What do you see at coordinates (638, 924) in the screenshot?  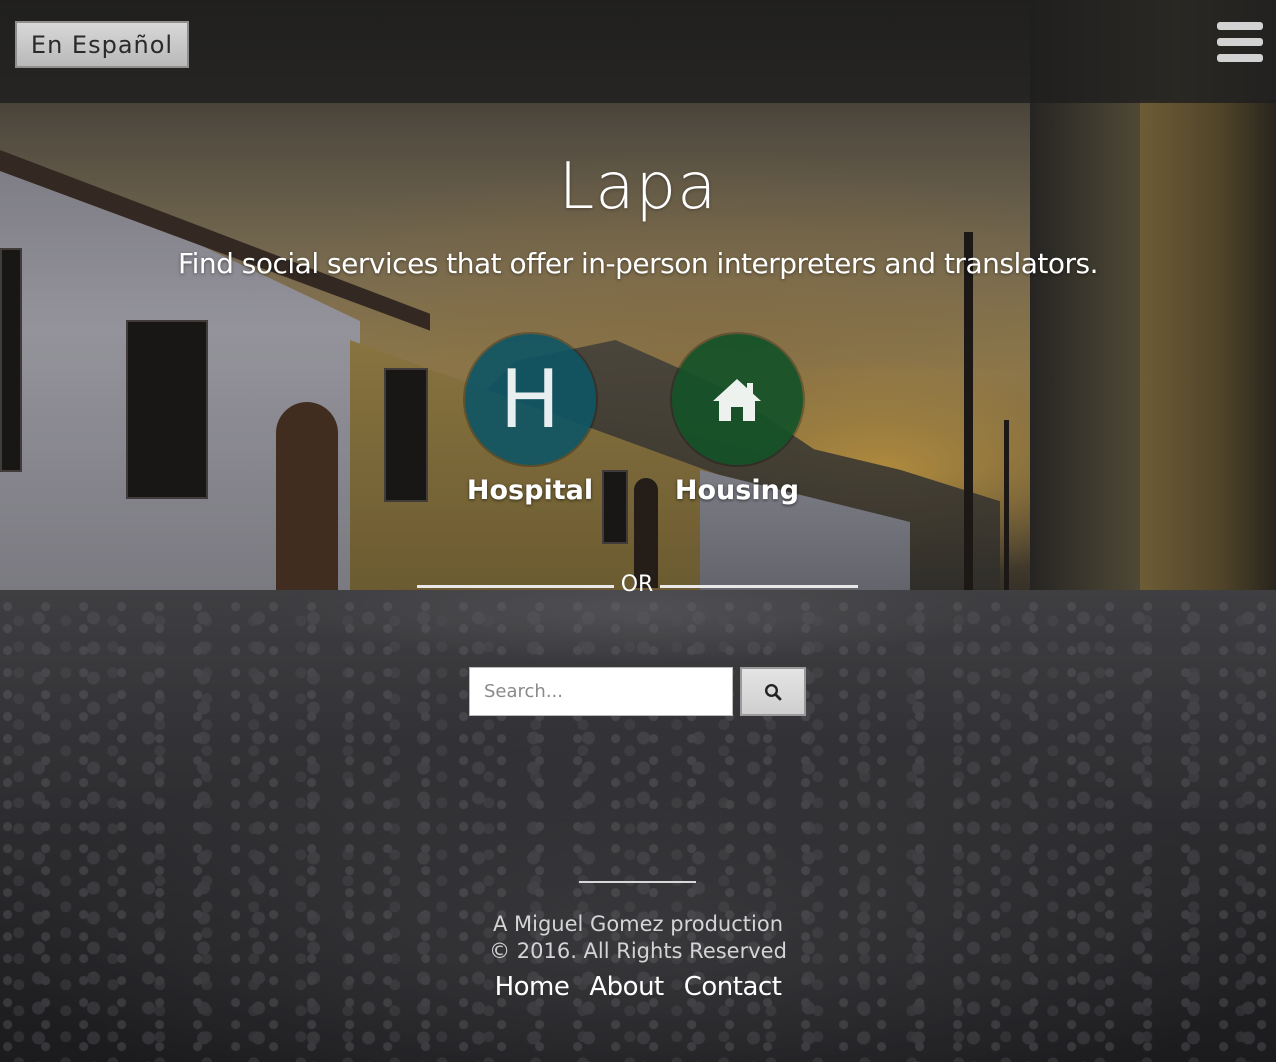 I see `credit-text: A Miguel Gomez production` at bounding box center [638, 924].